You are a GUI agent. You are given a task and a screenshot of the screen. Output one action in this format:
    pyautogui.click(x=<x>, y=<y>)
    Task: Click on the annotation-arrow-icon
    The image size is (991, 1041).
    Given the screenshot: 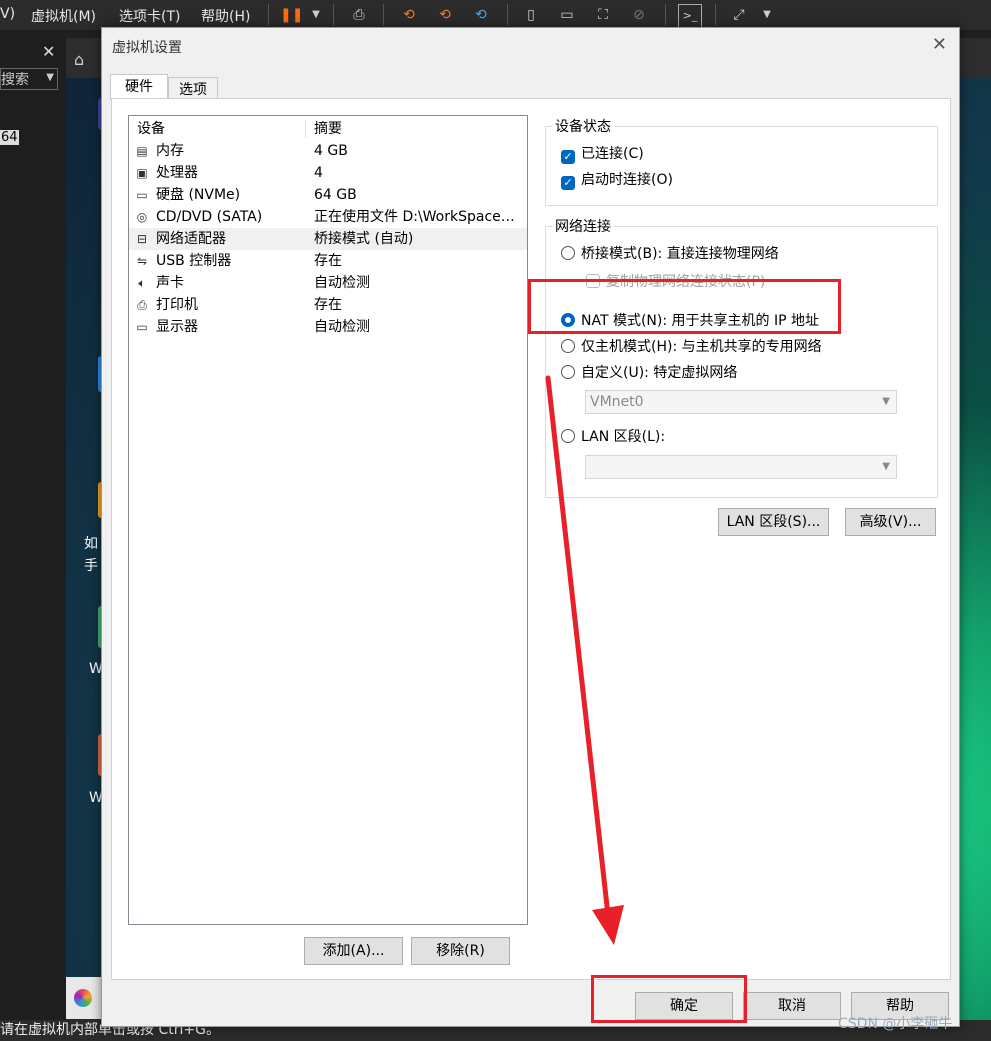 What is the action you would take?
    pyautogui.click(x=584, y=660)
    